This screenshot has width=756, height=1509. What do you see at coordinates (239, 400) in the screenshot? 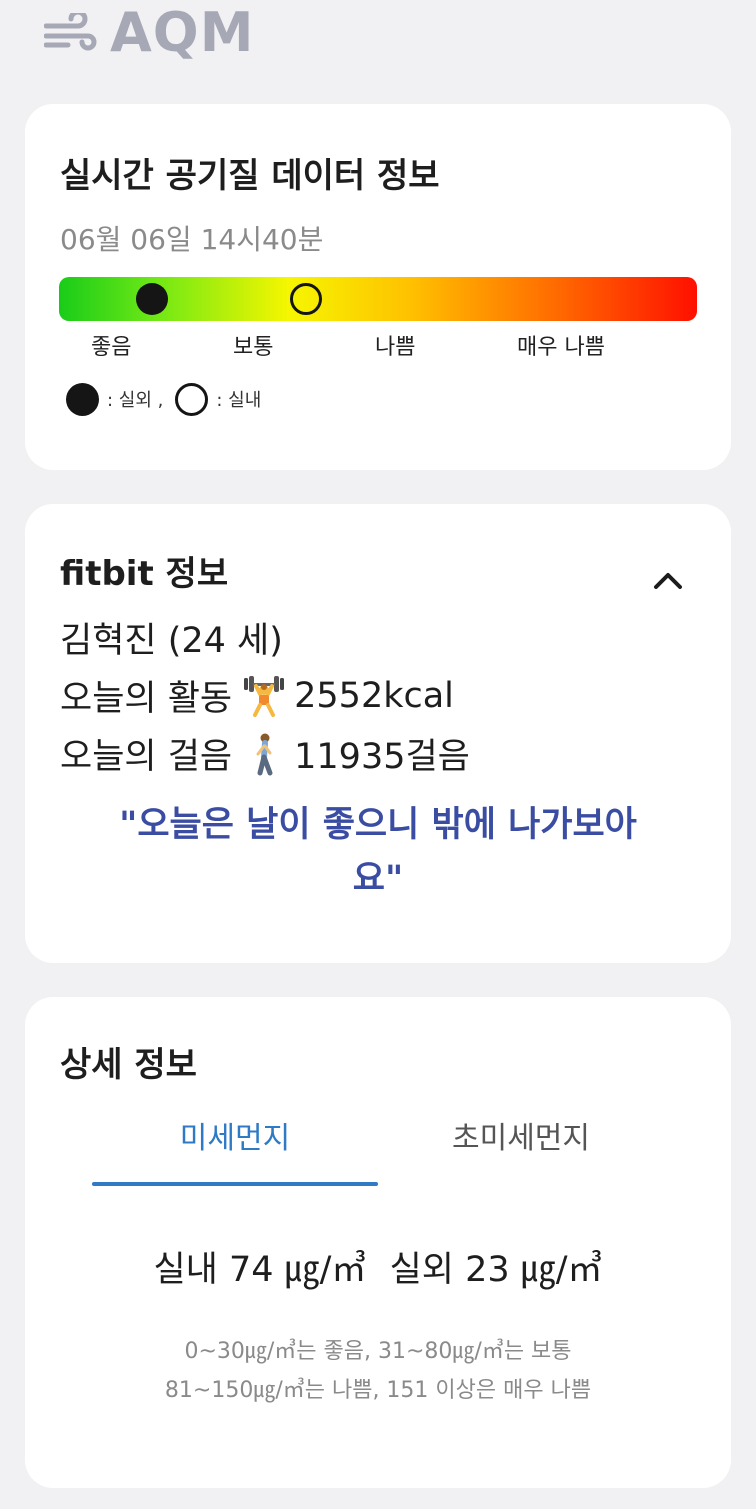
I see `indoor-legend-label: : 실내` at bounding box center [239, 400].